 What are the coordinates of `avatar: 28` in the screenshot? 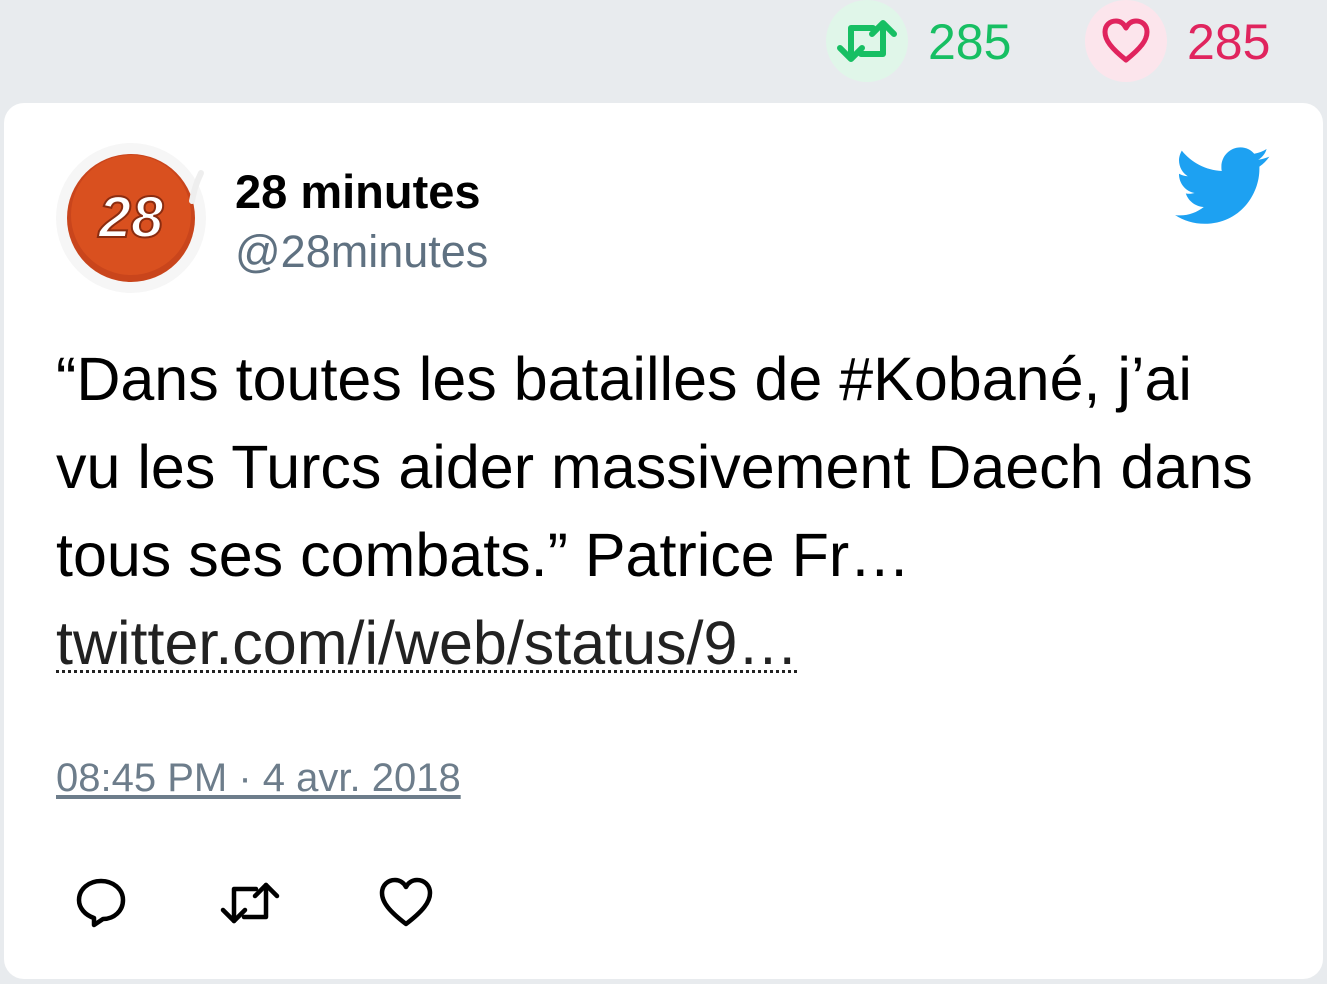 It's located at (131, 218).